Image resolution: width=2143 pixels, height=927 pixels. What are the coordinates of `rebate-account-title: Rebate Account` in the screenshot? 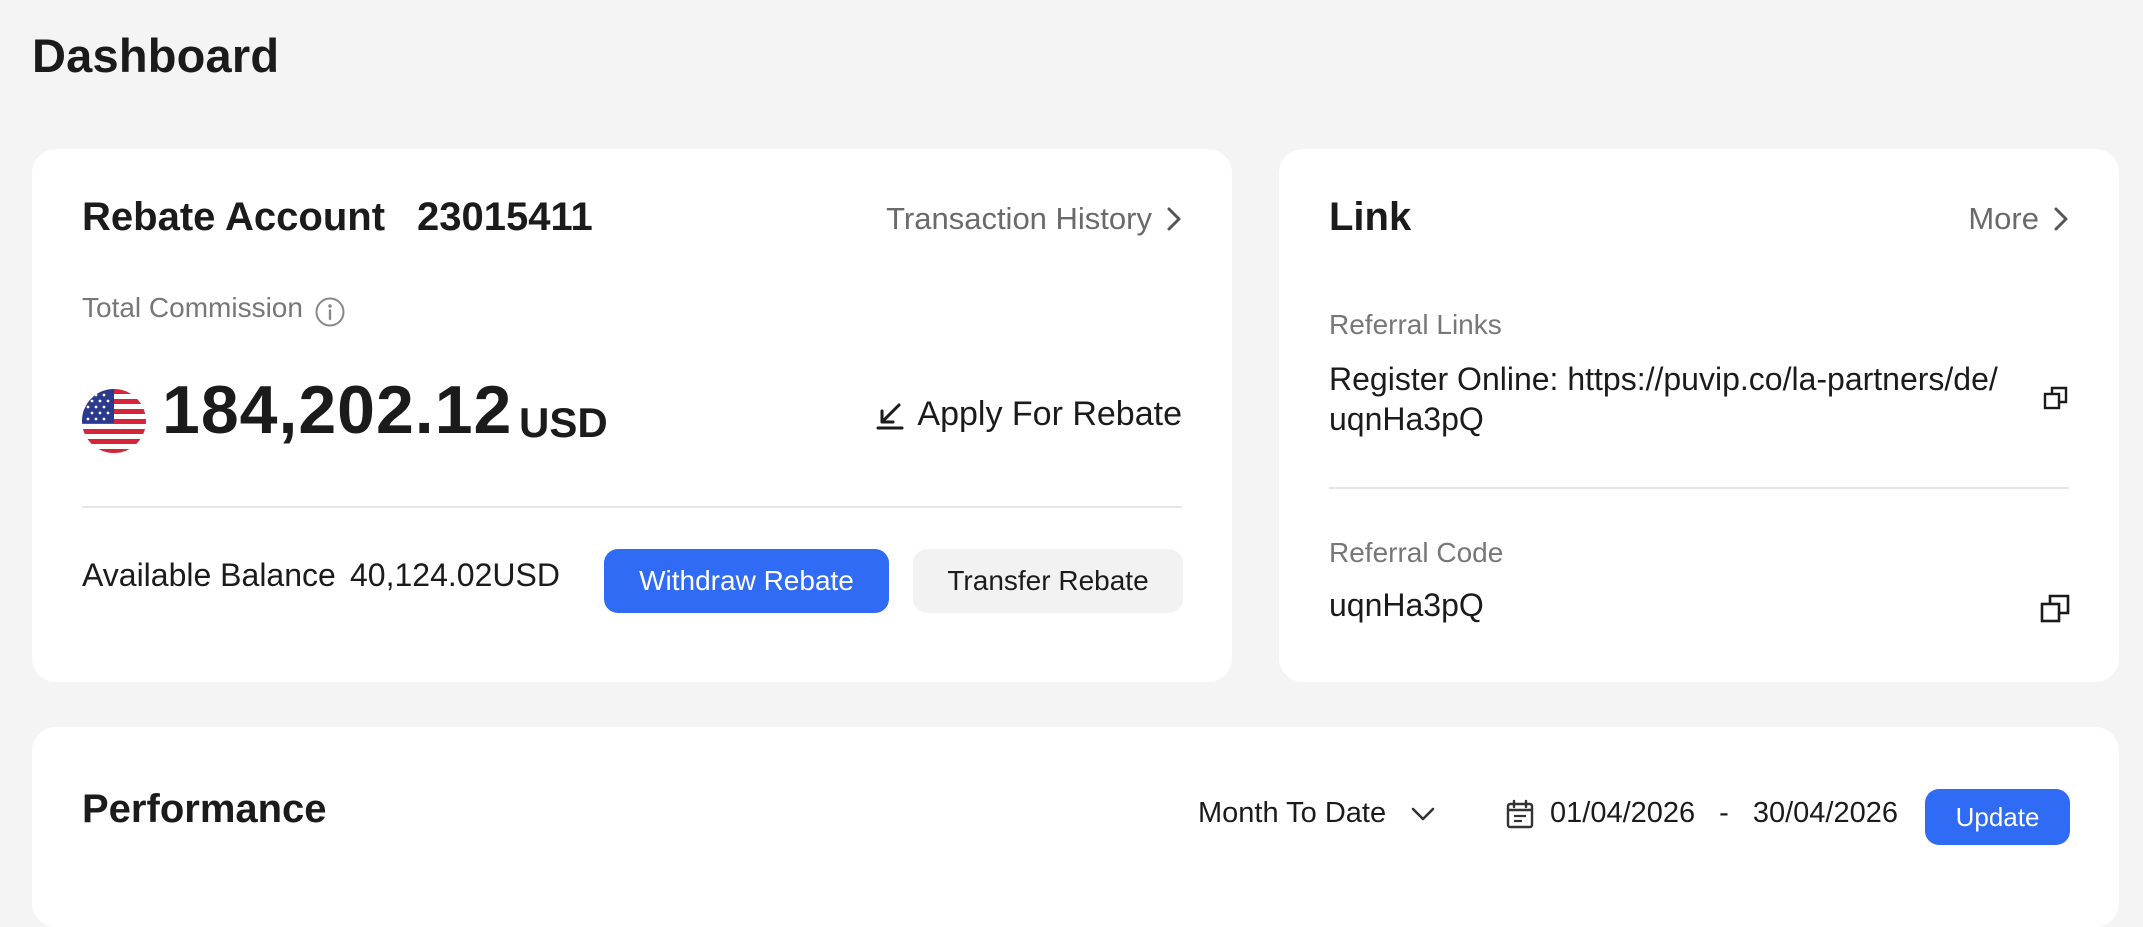 It's located at (234, 217).